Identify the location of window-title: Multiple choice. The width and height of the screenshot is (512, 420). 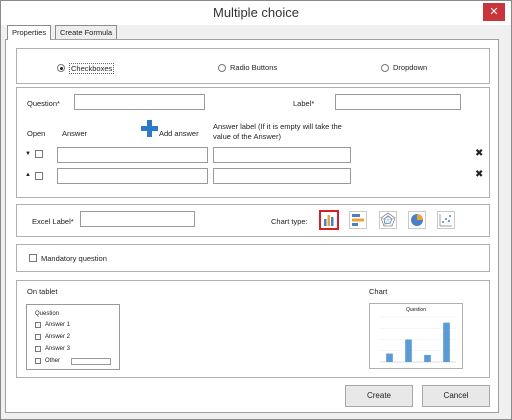
(256, 12).